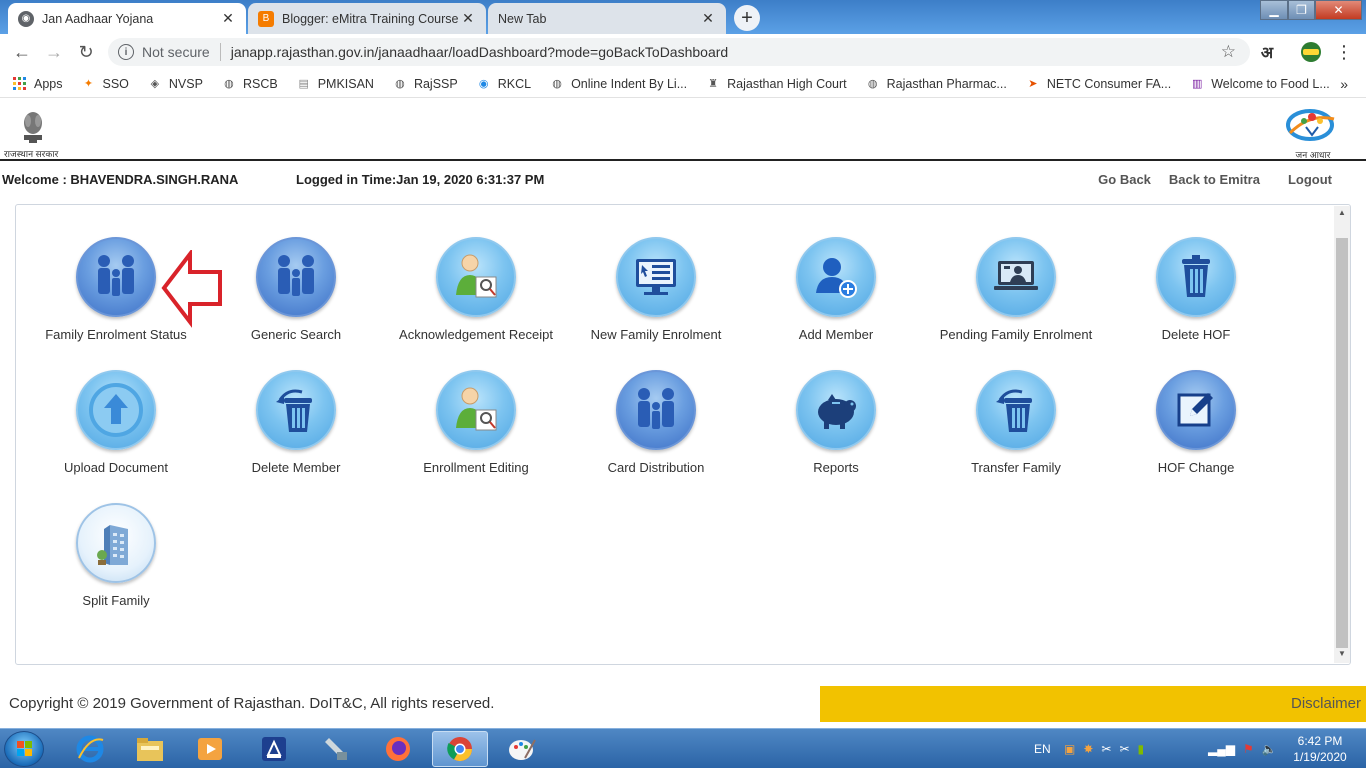 Image resolution: width=1366 pixels, height=773 pixels. What do you see at coordinates (175, 84) in the screenshot?
I see `bookmark-nvsp: ◈ NVSP` at bounding box center [175, 84].